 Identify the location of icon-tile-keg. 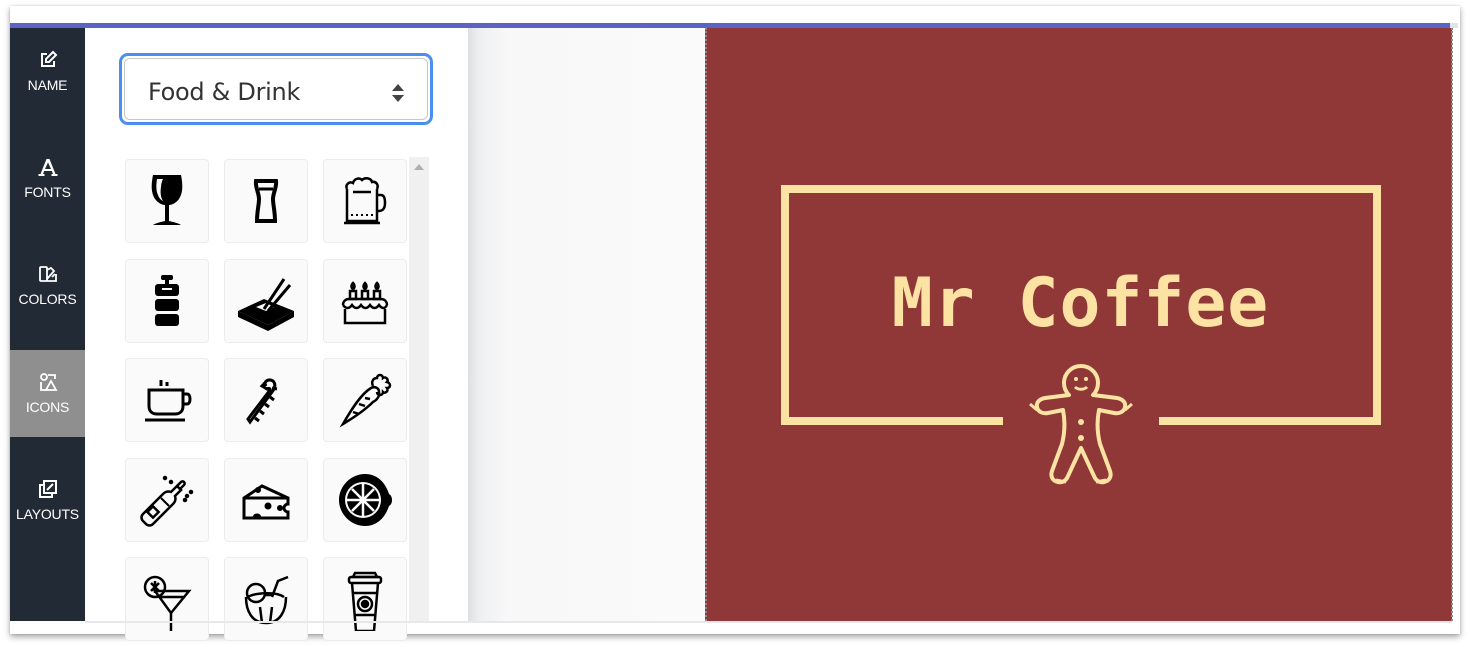
(167, 301).